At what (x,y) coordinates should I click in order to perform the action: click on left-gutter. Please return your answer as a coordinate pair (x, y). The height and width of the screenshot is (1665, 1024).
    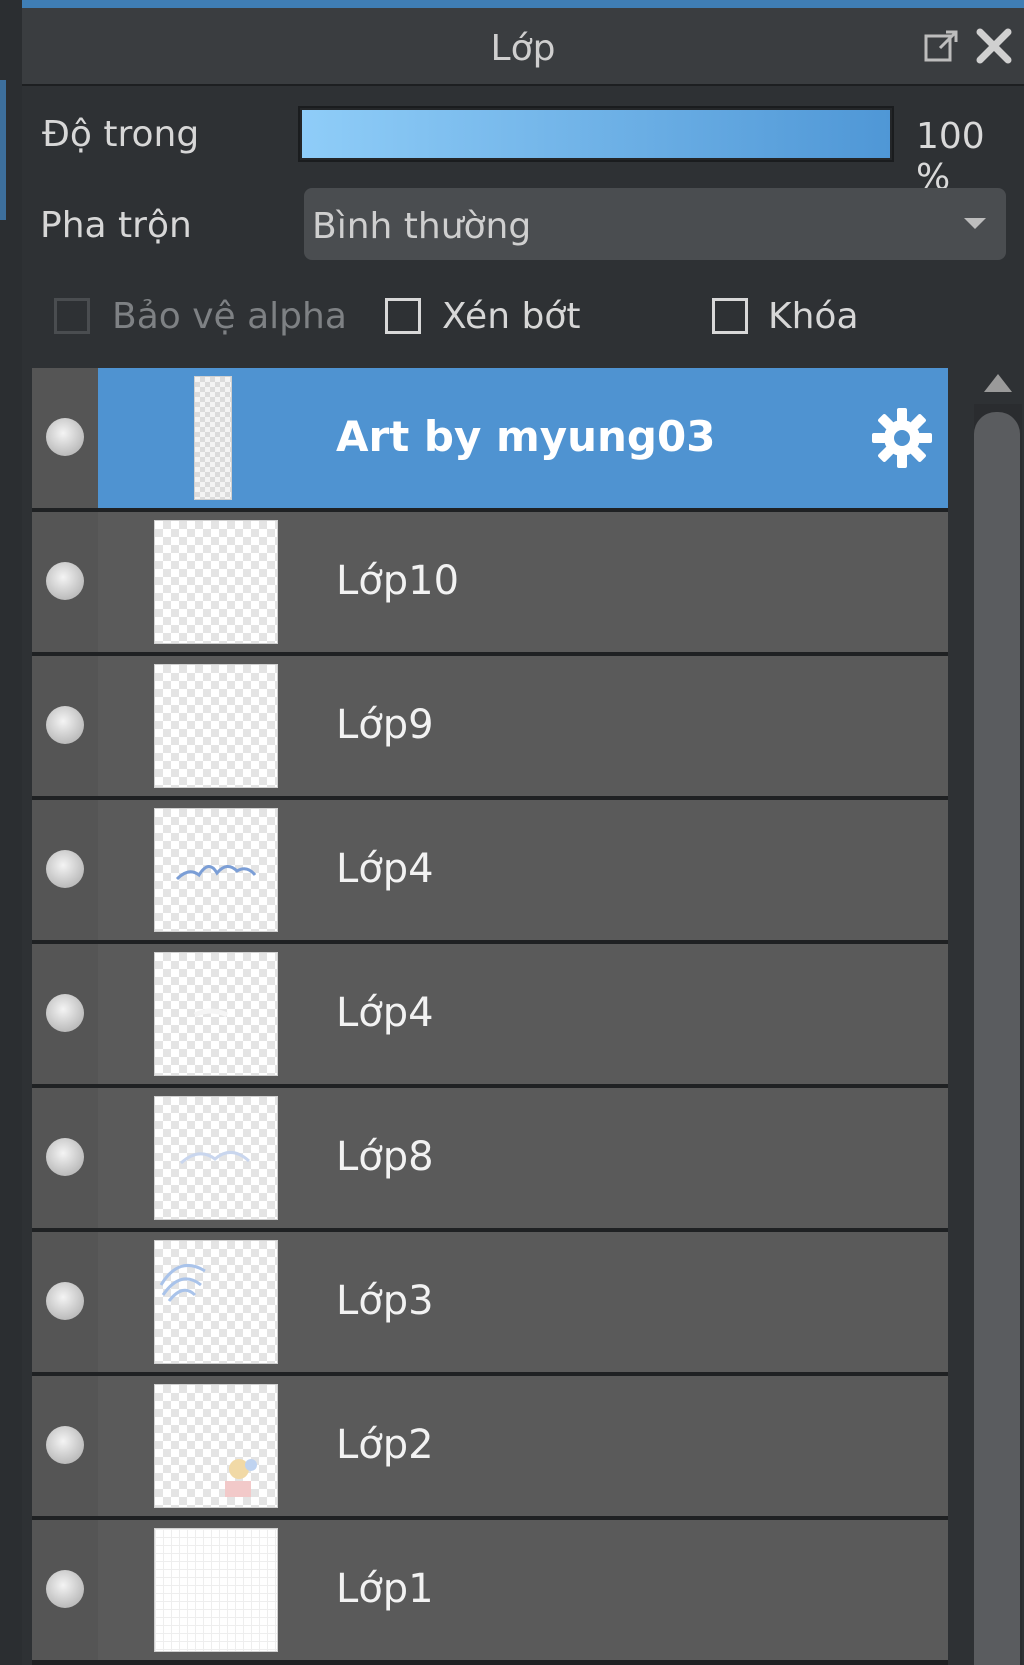
    Looking at the image, I should click on (12, 832).